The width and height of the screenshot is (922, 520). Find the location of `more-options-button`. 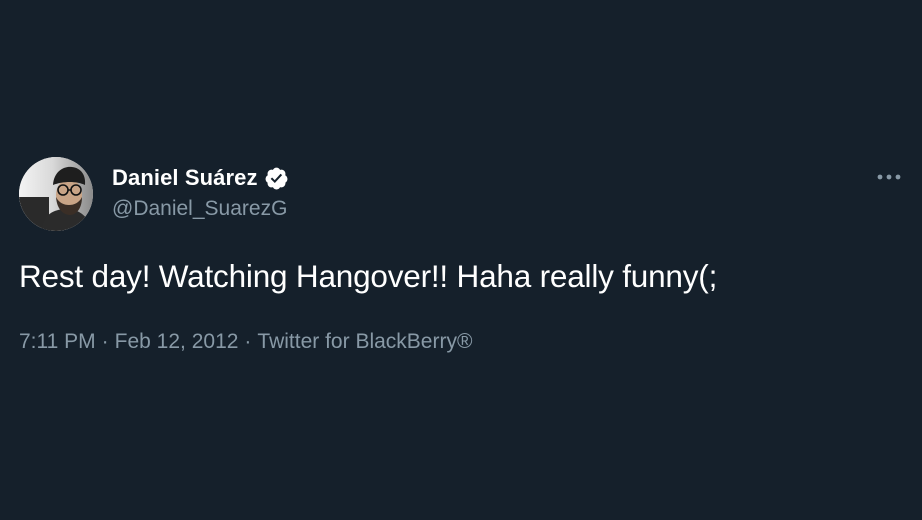

more-options-button is located at coordinates (889, 177).